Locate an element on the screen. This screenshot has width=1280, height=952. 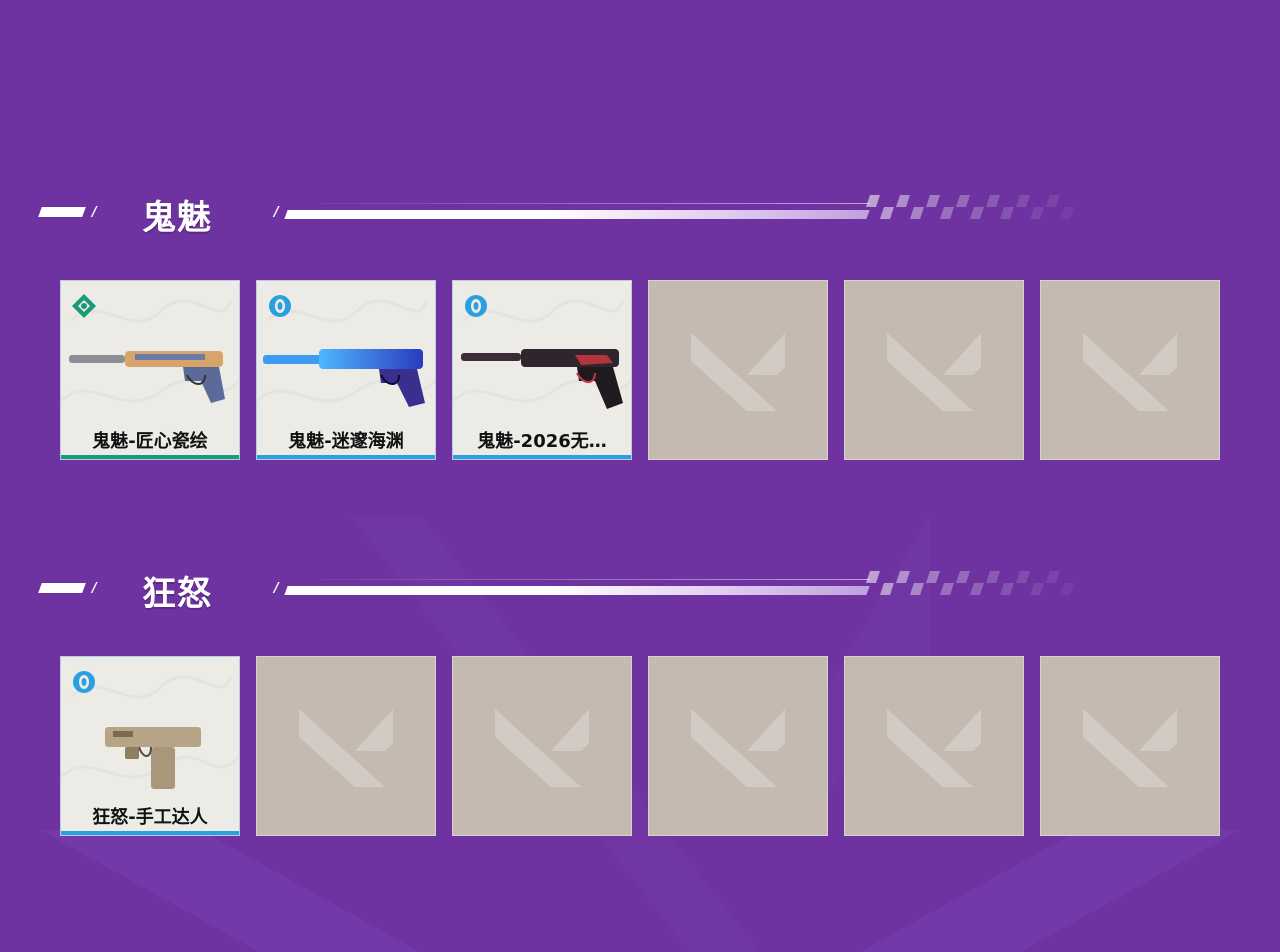
section-title: 狂怒 is located at coordinates (177, 594).